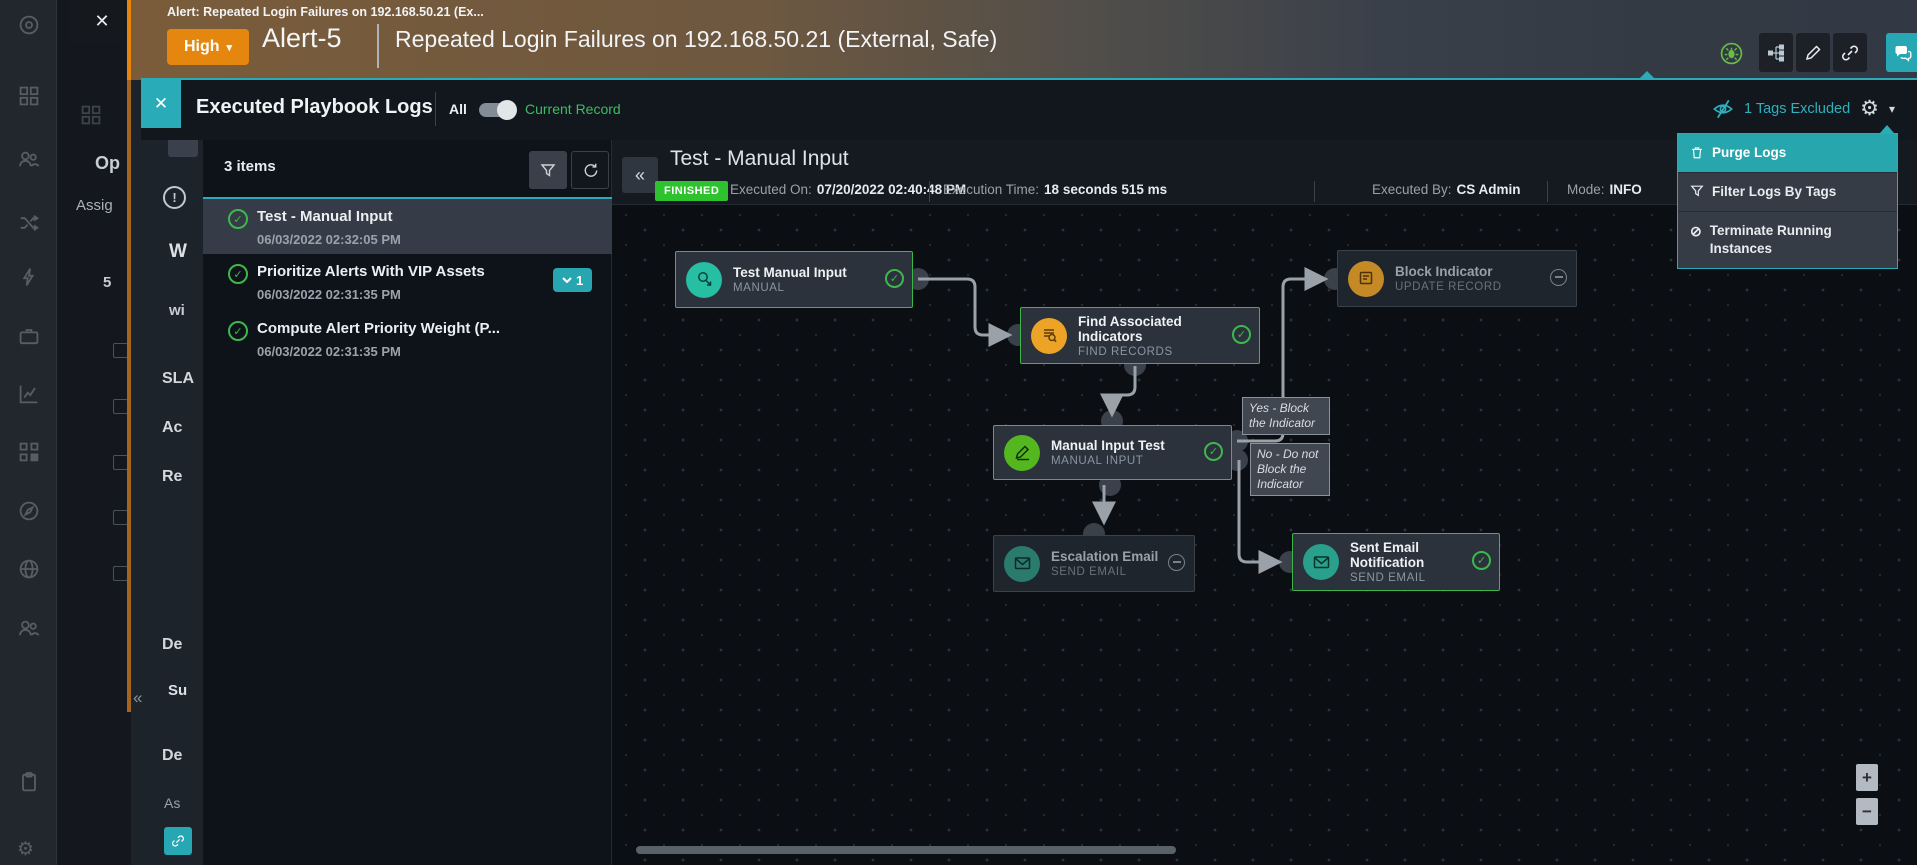 The height and width of the screenshot is (865, 1917). I want to click on sidebar-users-icon, so click(29, 159).